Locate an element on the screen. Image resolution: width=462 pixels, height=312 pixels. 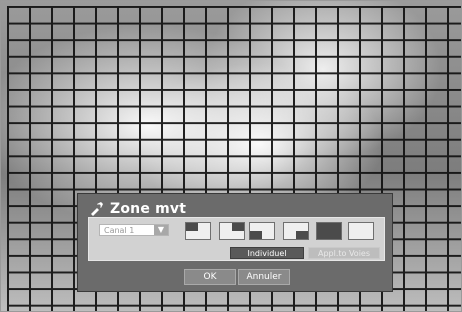
dialog-title: Zone mvt is located at coordinates (148, 209).